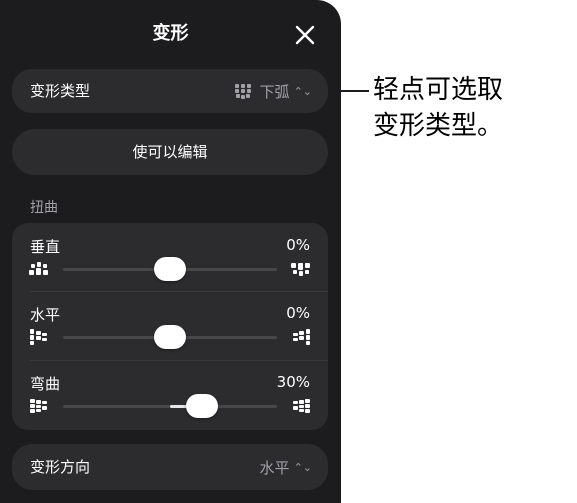  Describe the element at coordinates (60, 91) in the screenshot. I see `warp-type-label: 变形类型` at that location.